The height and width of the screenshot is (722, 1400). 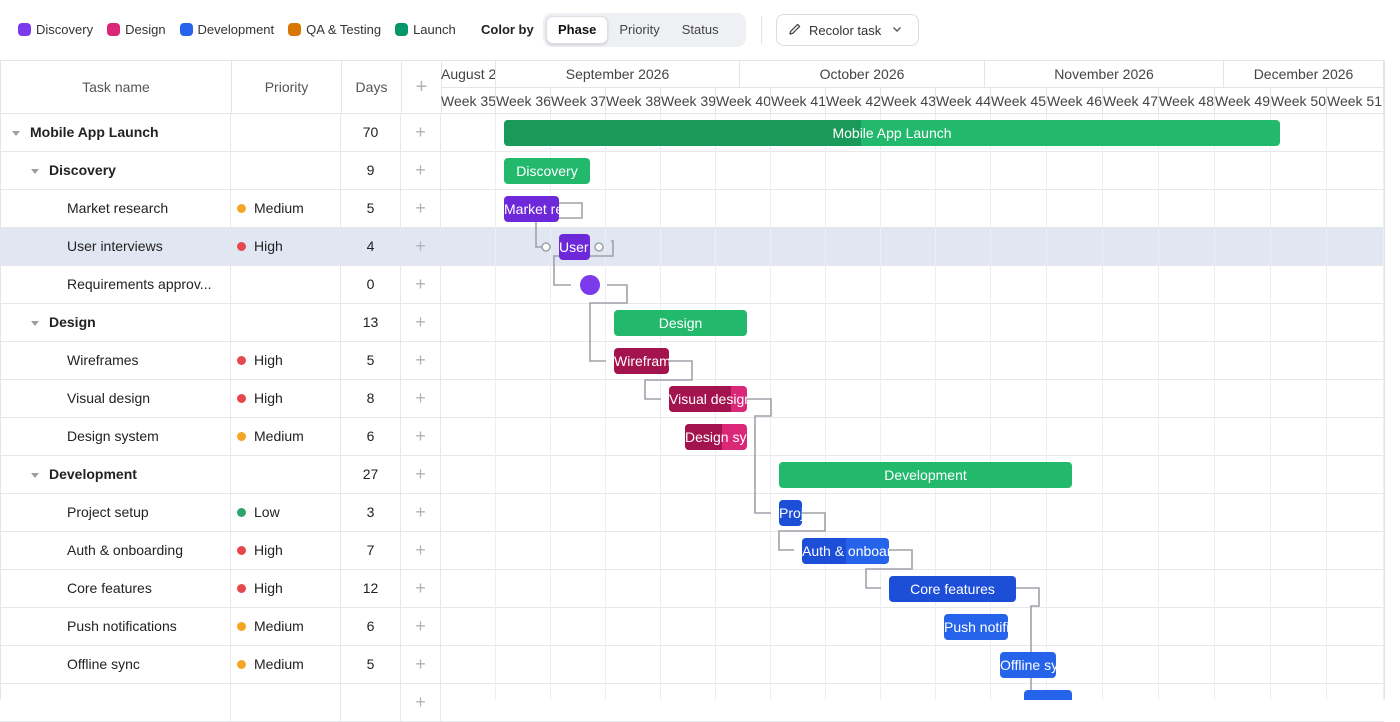 What do you see at coordinates (115, 512) in the screenshot?
I see `task-name-cell: Project setup` at bounding box center [115, 512].